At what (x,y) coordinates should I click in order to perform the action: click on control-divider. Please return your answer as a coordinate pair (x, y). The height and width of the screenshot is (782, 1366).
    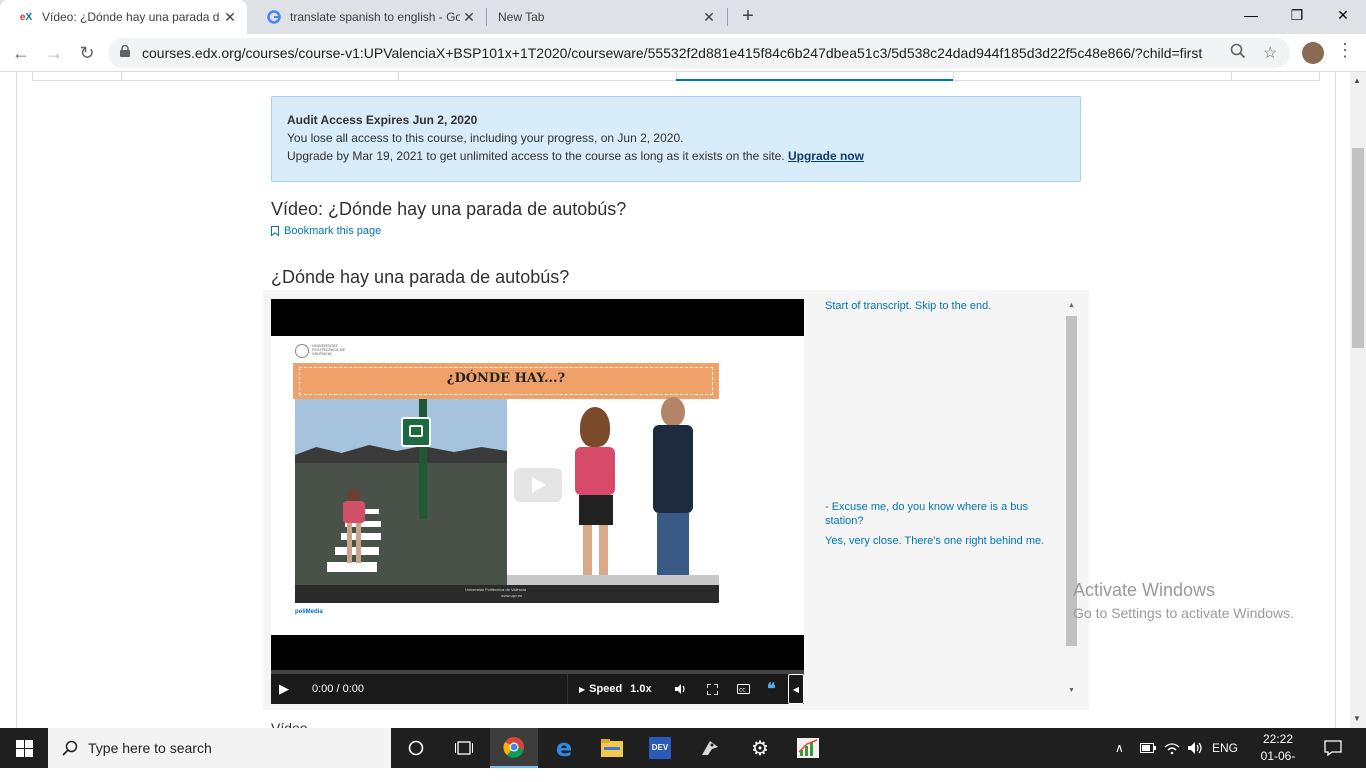
    Looking at the image, I should click on (567, 689).